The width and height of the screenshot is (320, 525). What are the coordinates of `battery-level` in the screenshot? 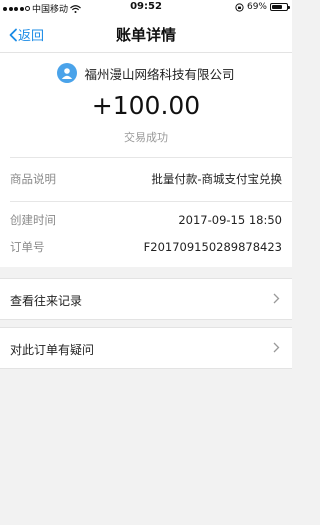 It's located at (277, 7).